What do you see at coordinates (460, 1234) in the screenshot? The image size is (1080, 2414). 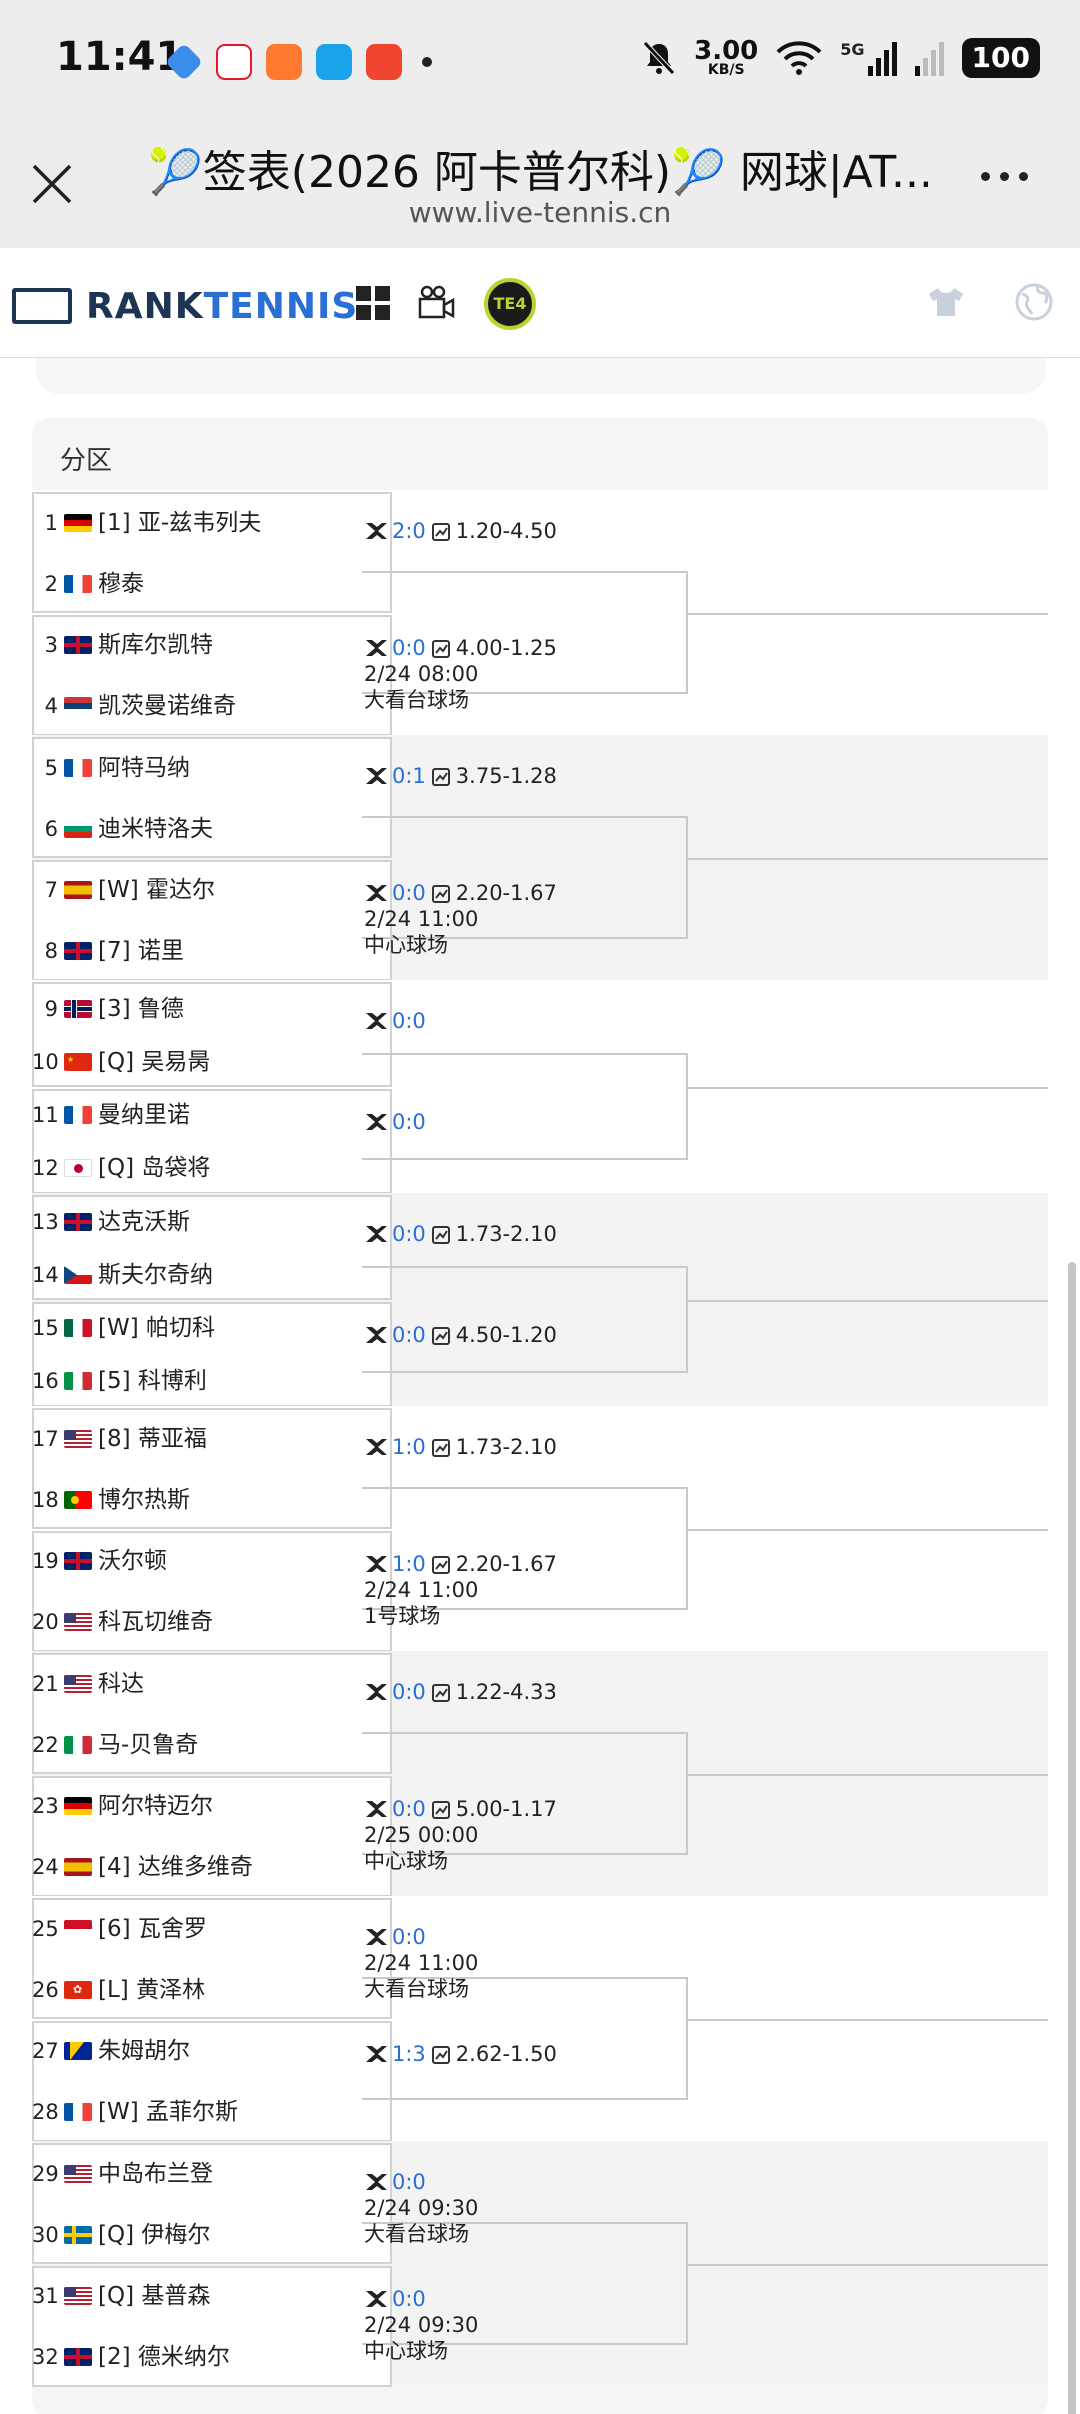 I see `match-info: 0:0 1.73-2.10` at bounding box center [460, 1234].